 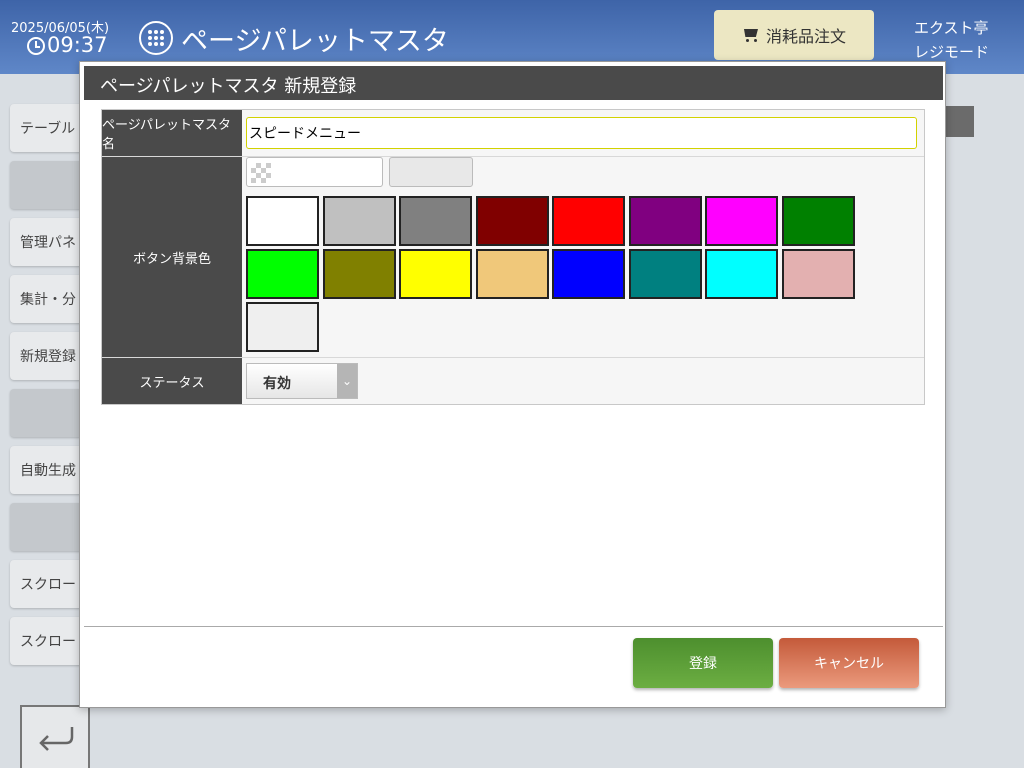 What do you see at coordinates (50, 299) in the screenshot?
I see `side-menu-item: 集計・分` at bounding box center [50, 299].